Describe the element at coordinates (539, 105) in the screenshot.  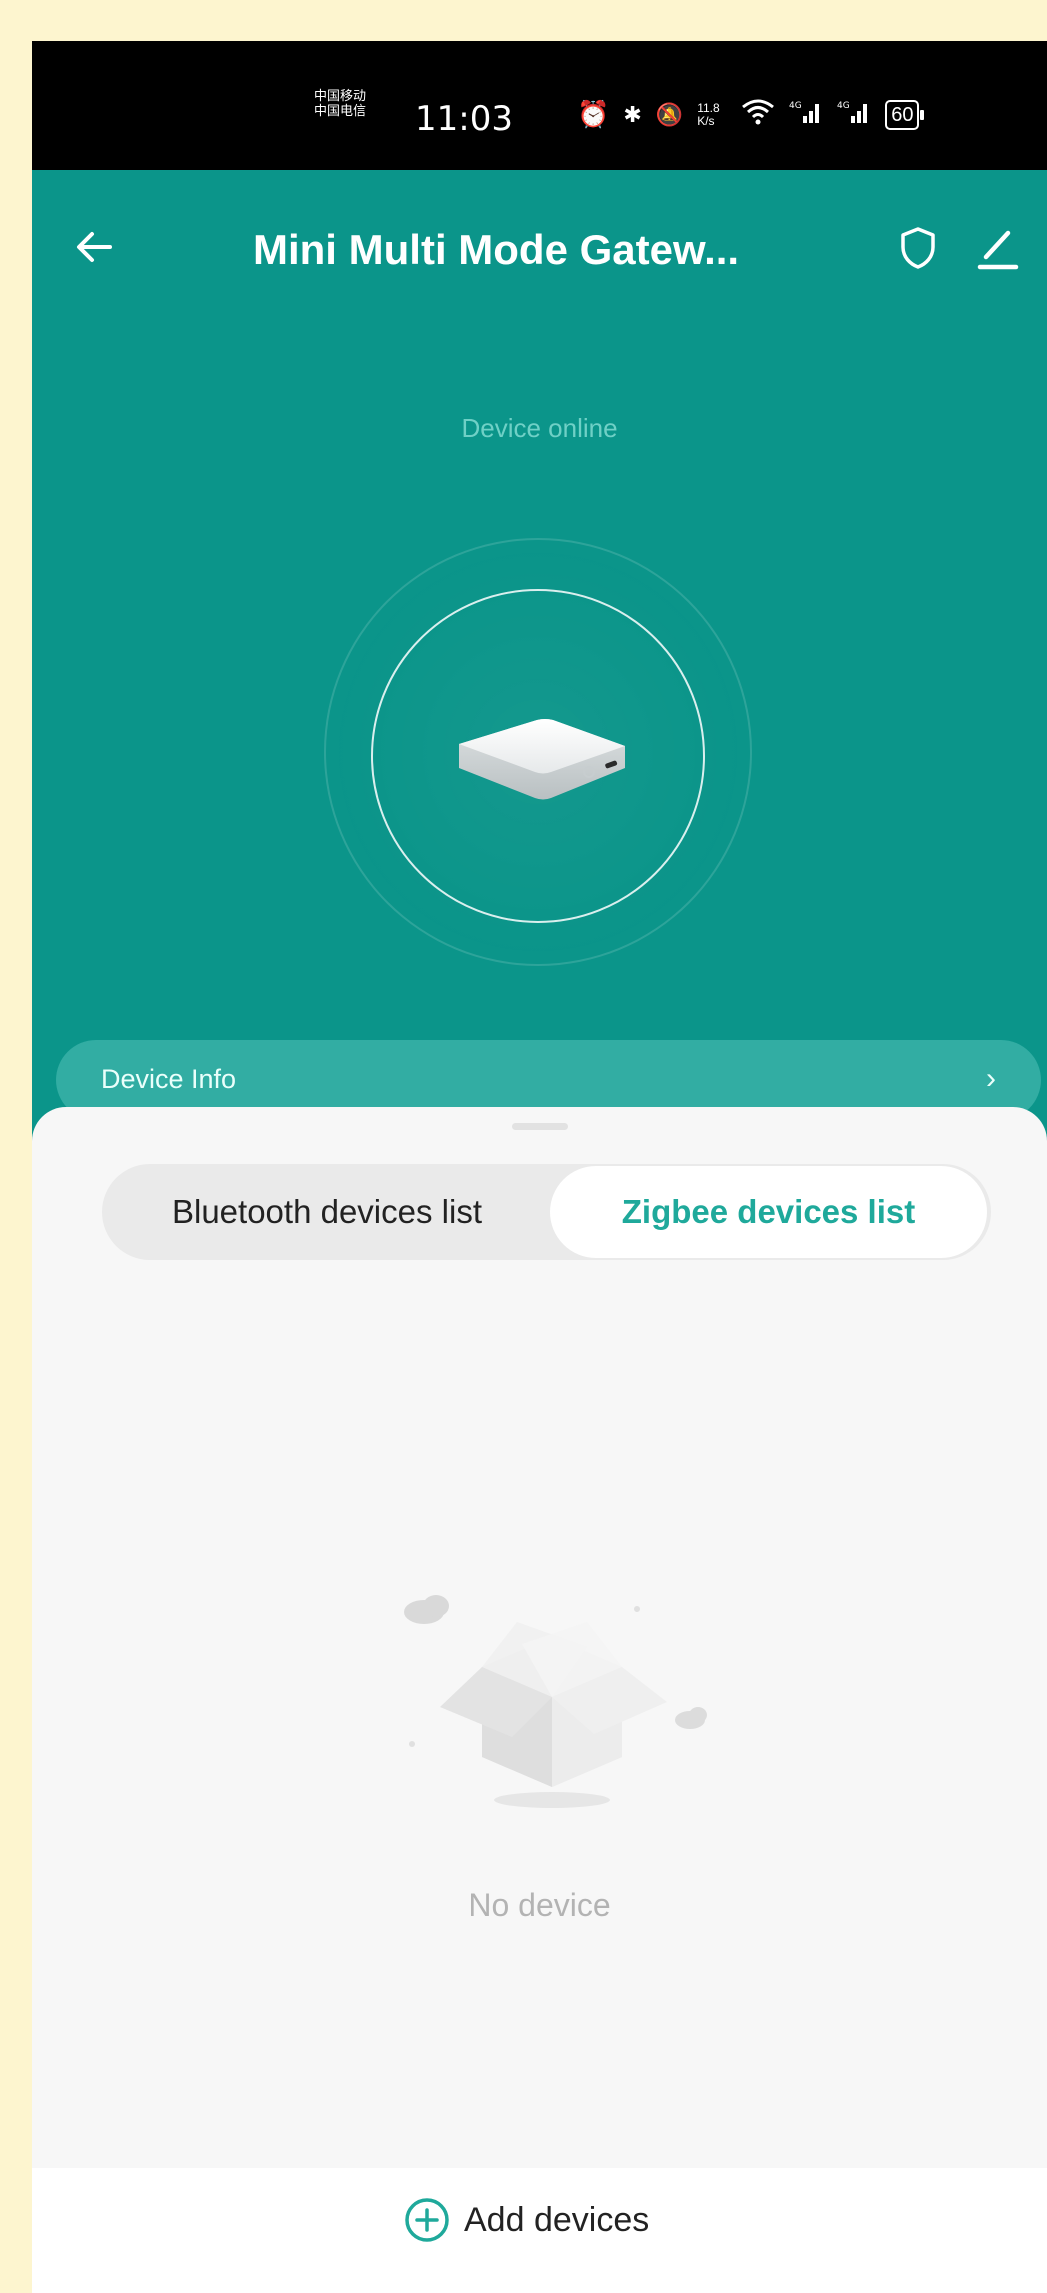
I see `status-bar: 中国移动 中国电信 11:03 ⏰ ✱ 🔕 11.8 K/s 4G 4G 60` at that location.